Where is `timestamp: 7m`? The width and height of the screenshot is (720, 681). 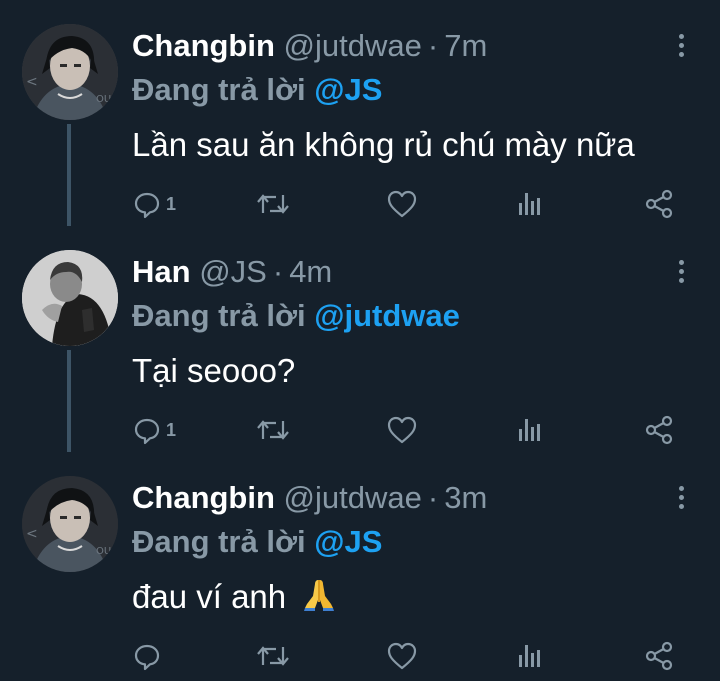
timestamp: 7m is located at coordinates (465, 45).